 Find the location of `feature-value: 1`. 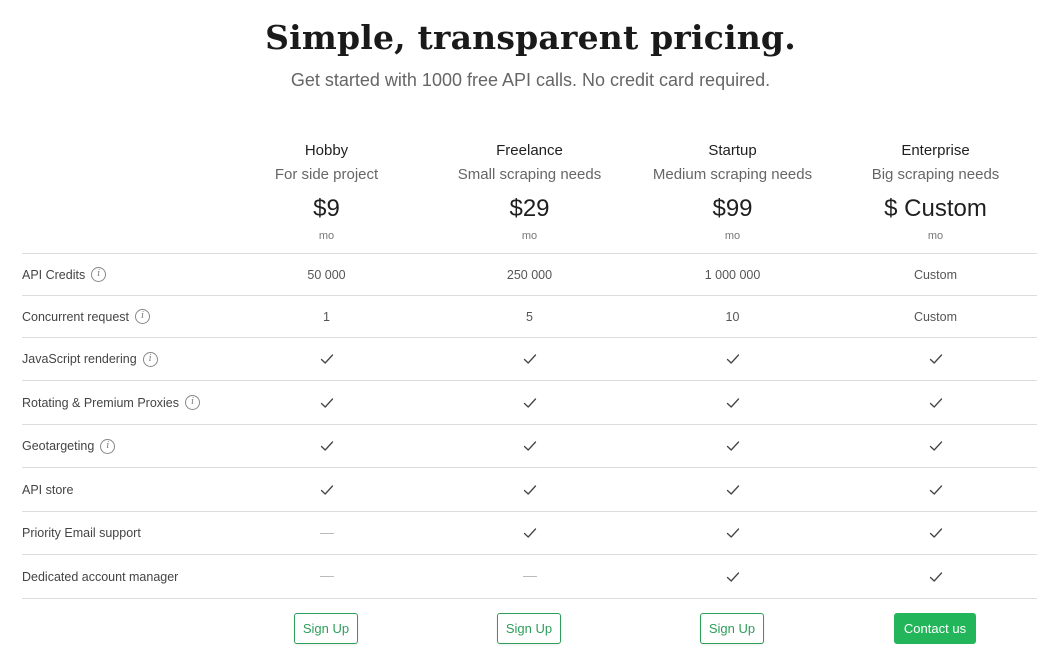

feature-value: 1 is located at coordinates (326, 316).